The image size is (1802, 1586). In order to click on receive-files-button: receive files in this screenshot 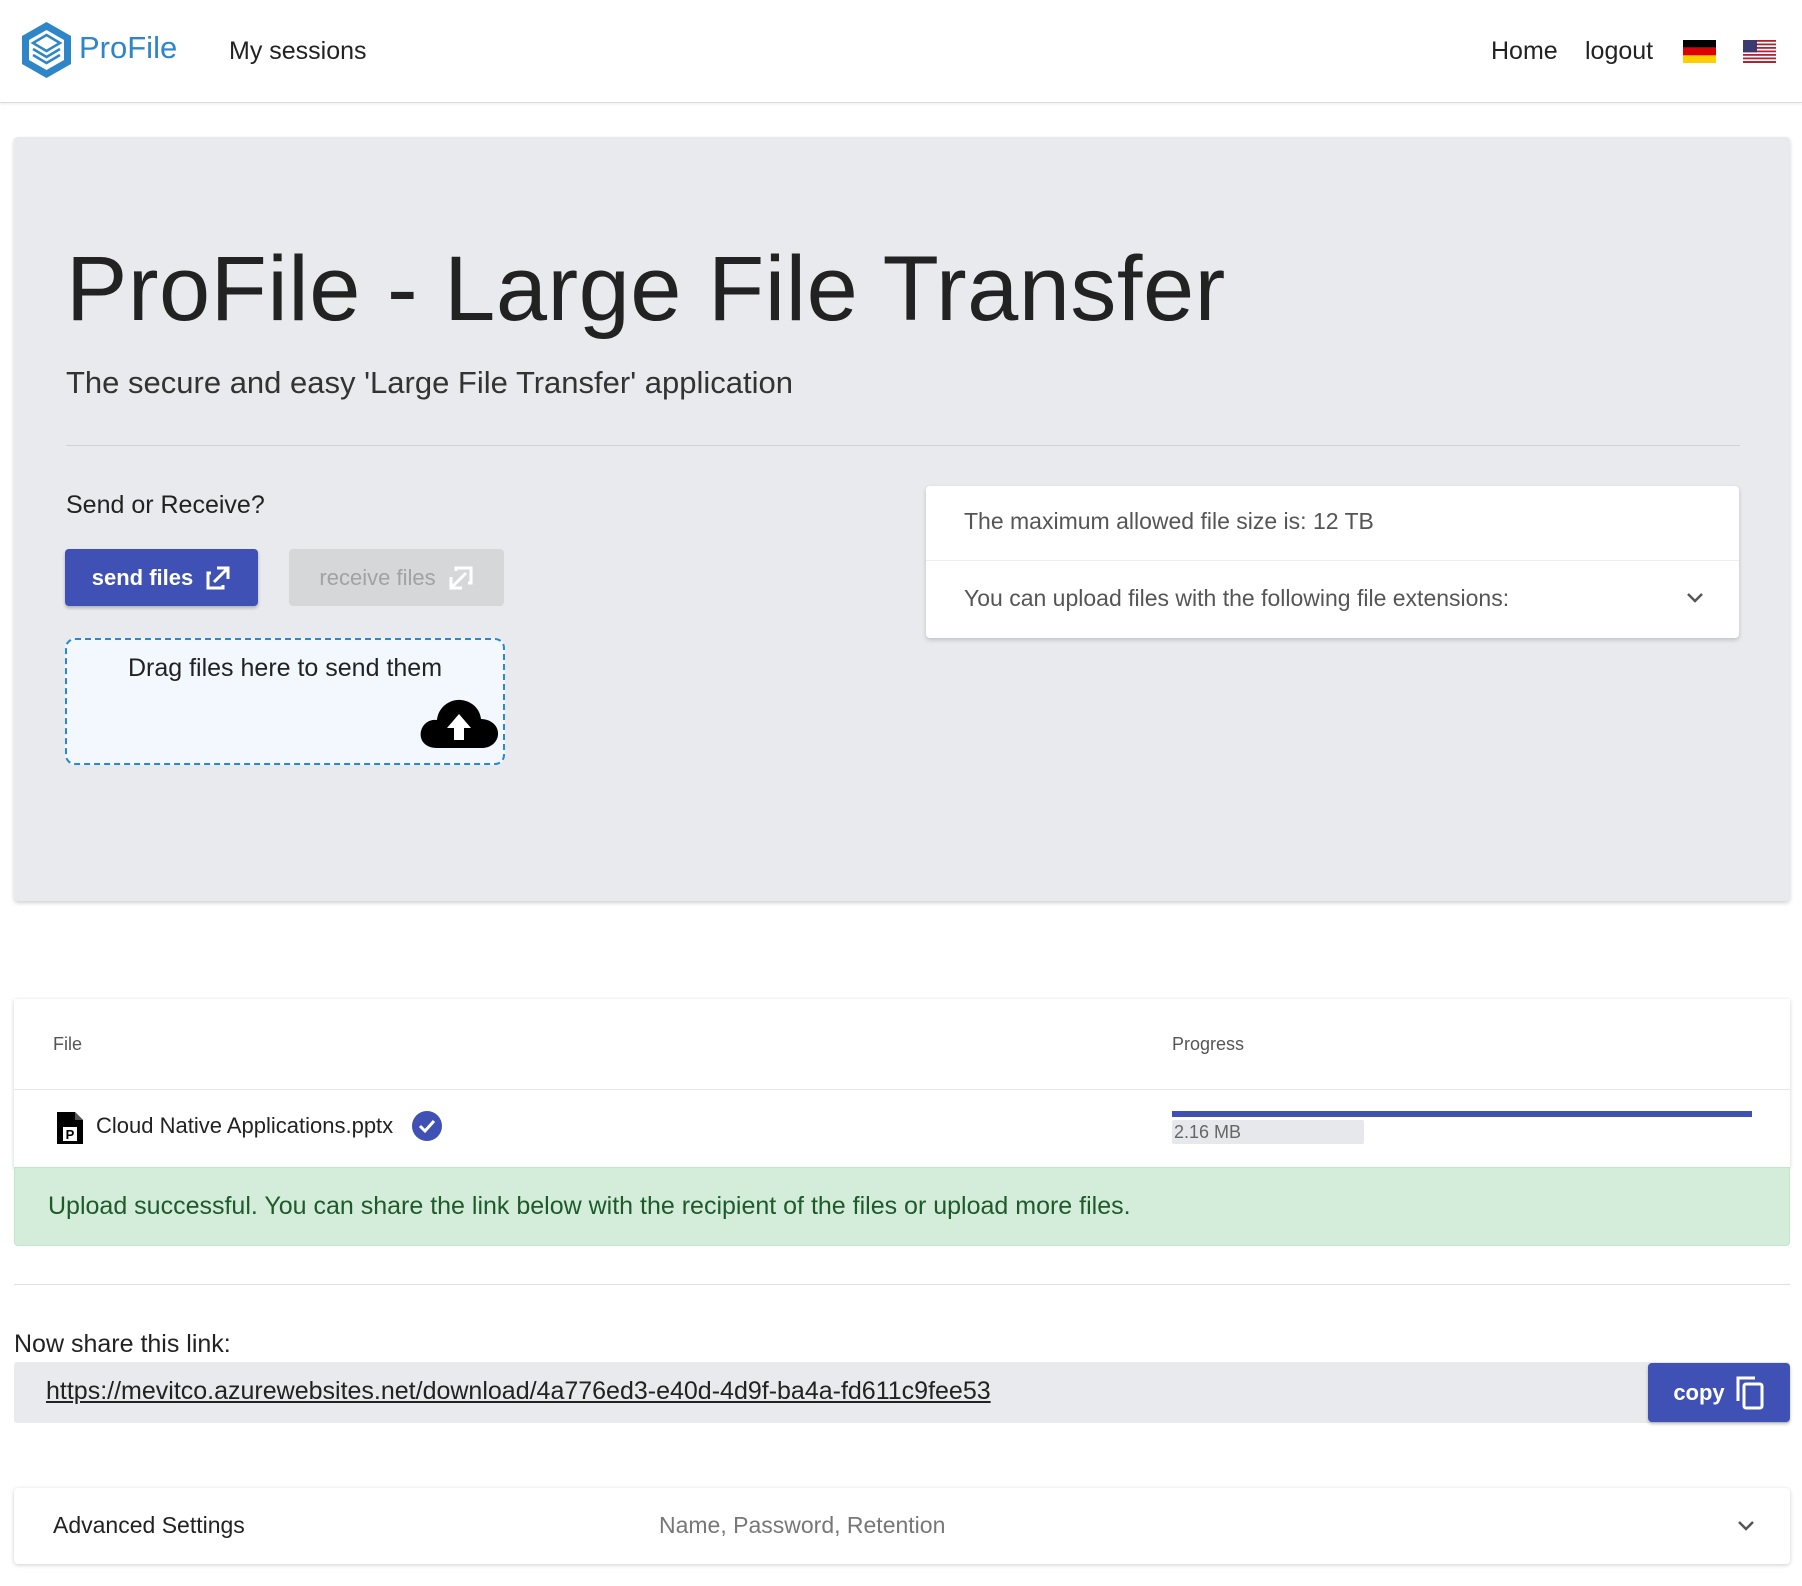, I will do `click(396, 577)`.